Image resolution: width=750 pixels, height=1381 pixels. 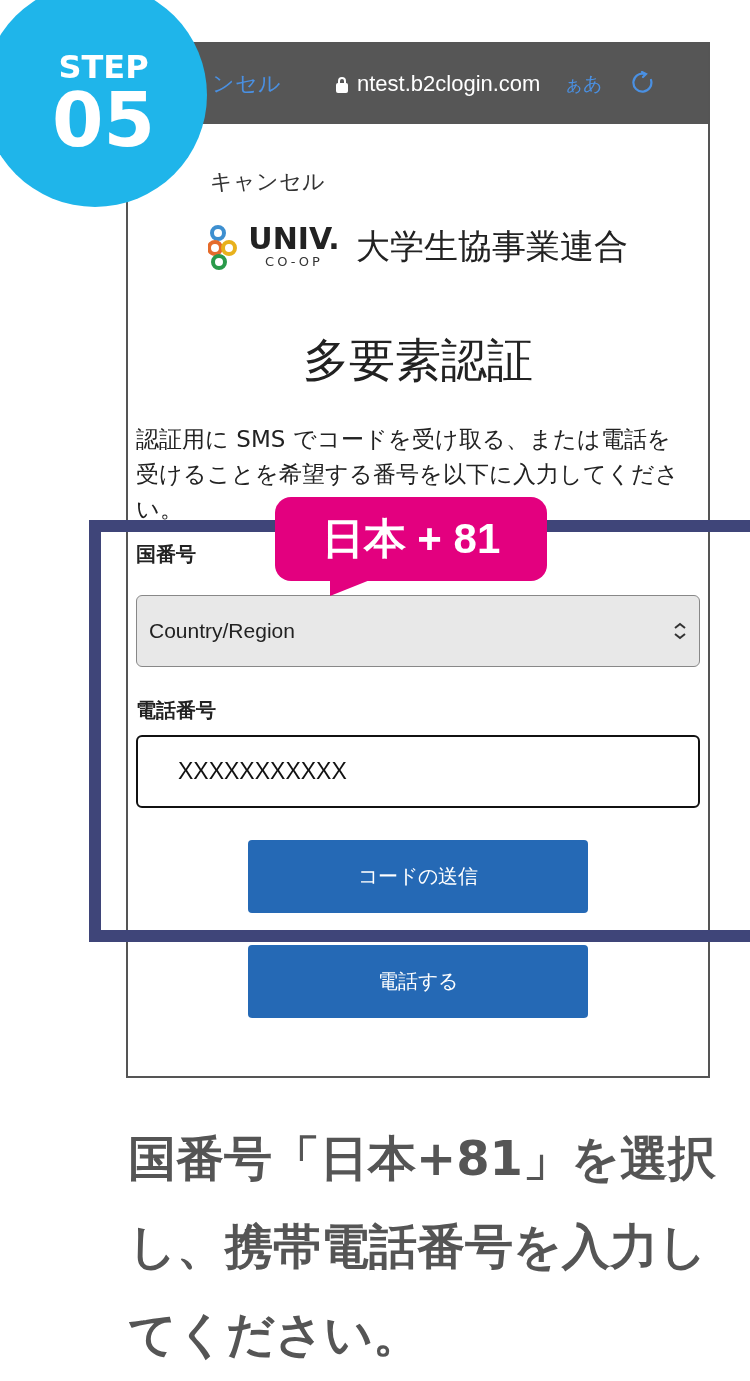 What do you see at coordinates (422, 1246) in the screenshot?
I see `caption-text: 国番号「日本+81」を選択し、携帯電話番号を入力してください。` at bounding box center [422, 1246].